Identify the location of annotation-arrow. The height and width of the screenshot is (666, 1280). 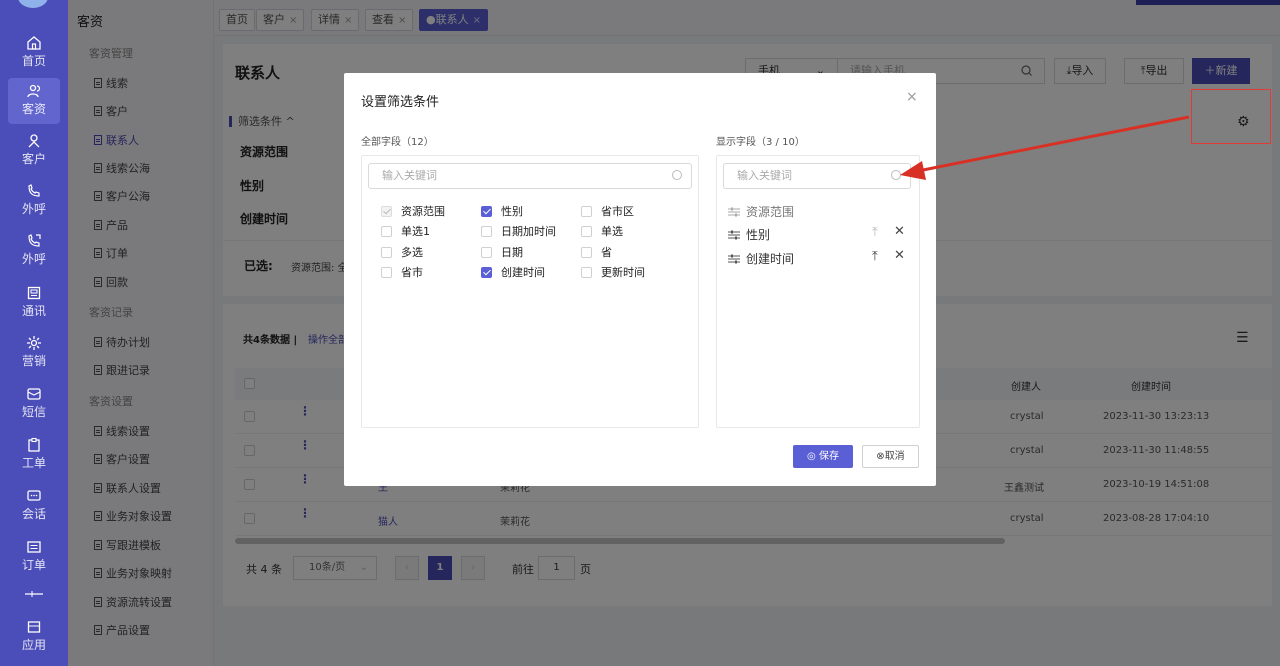
(1045, 147).